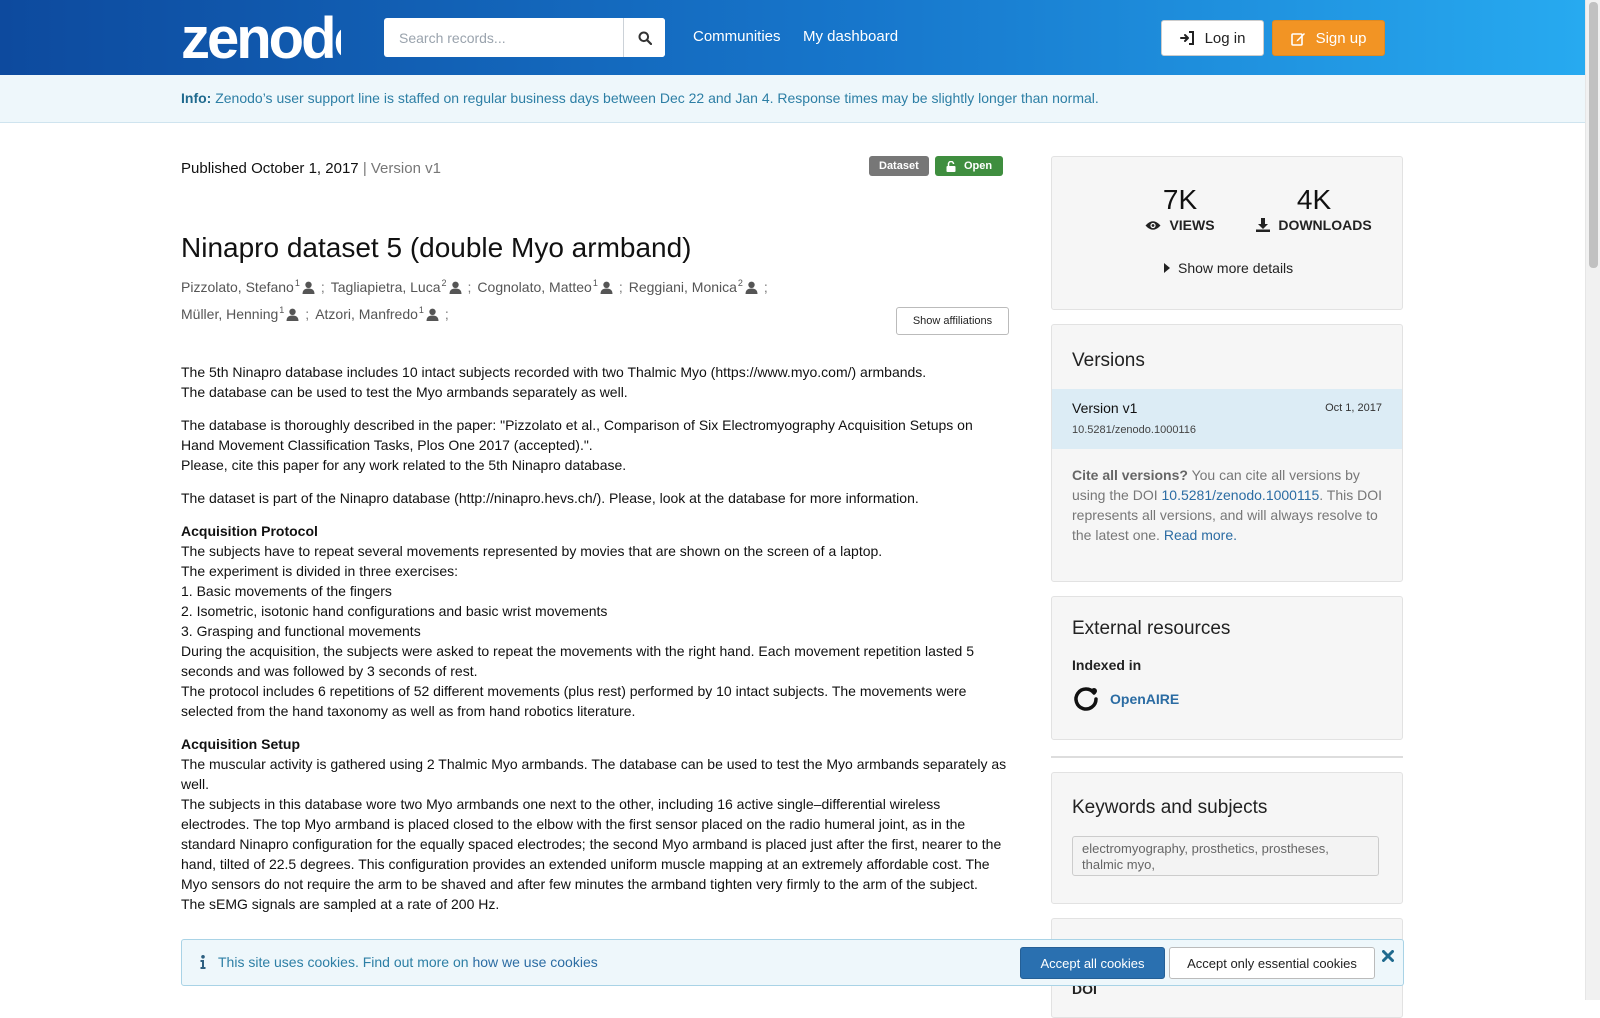  I want to click on openaire-link-row: OpenAIRE, so click(1125, 699).